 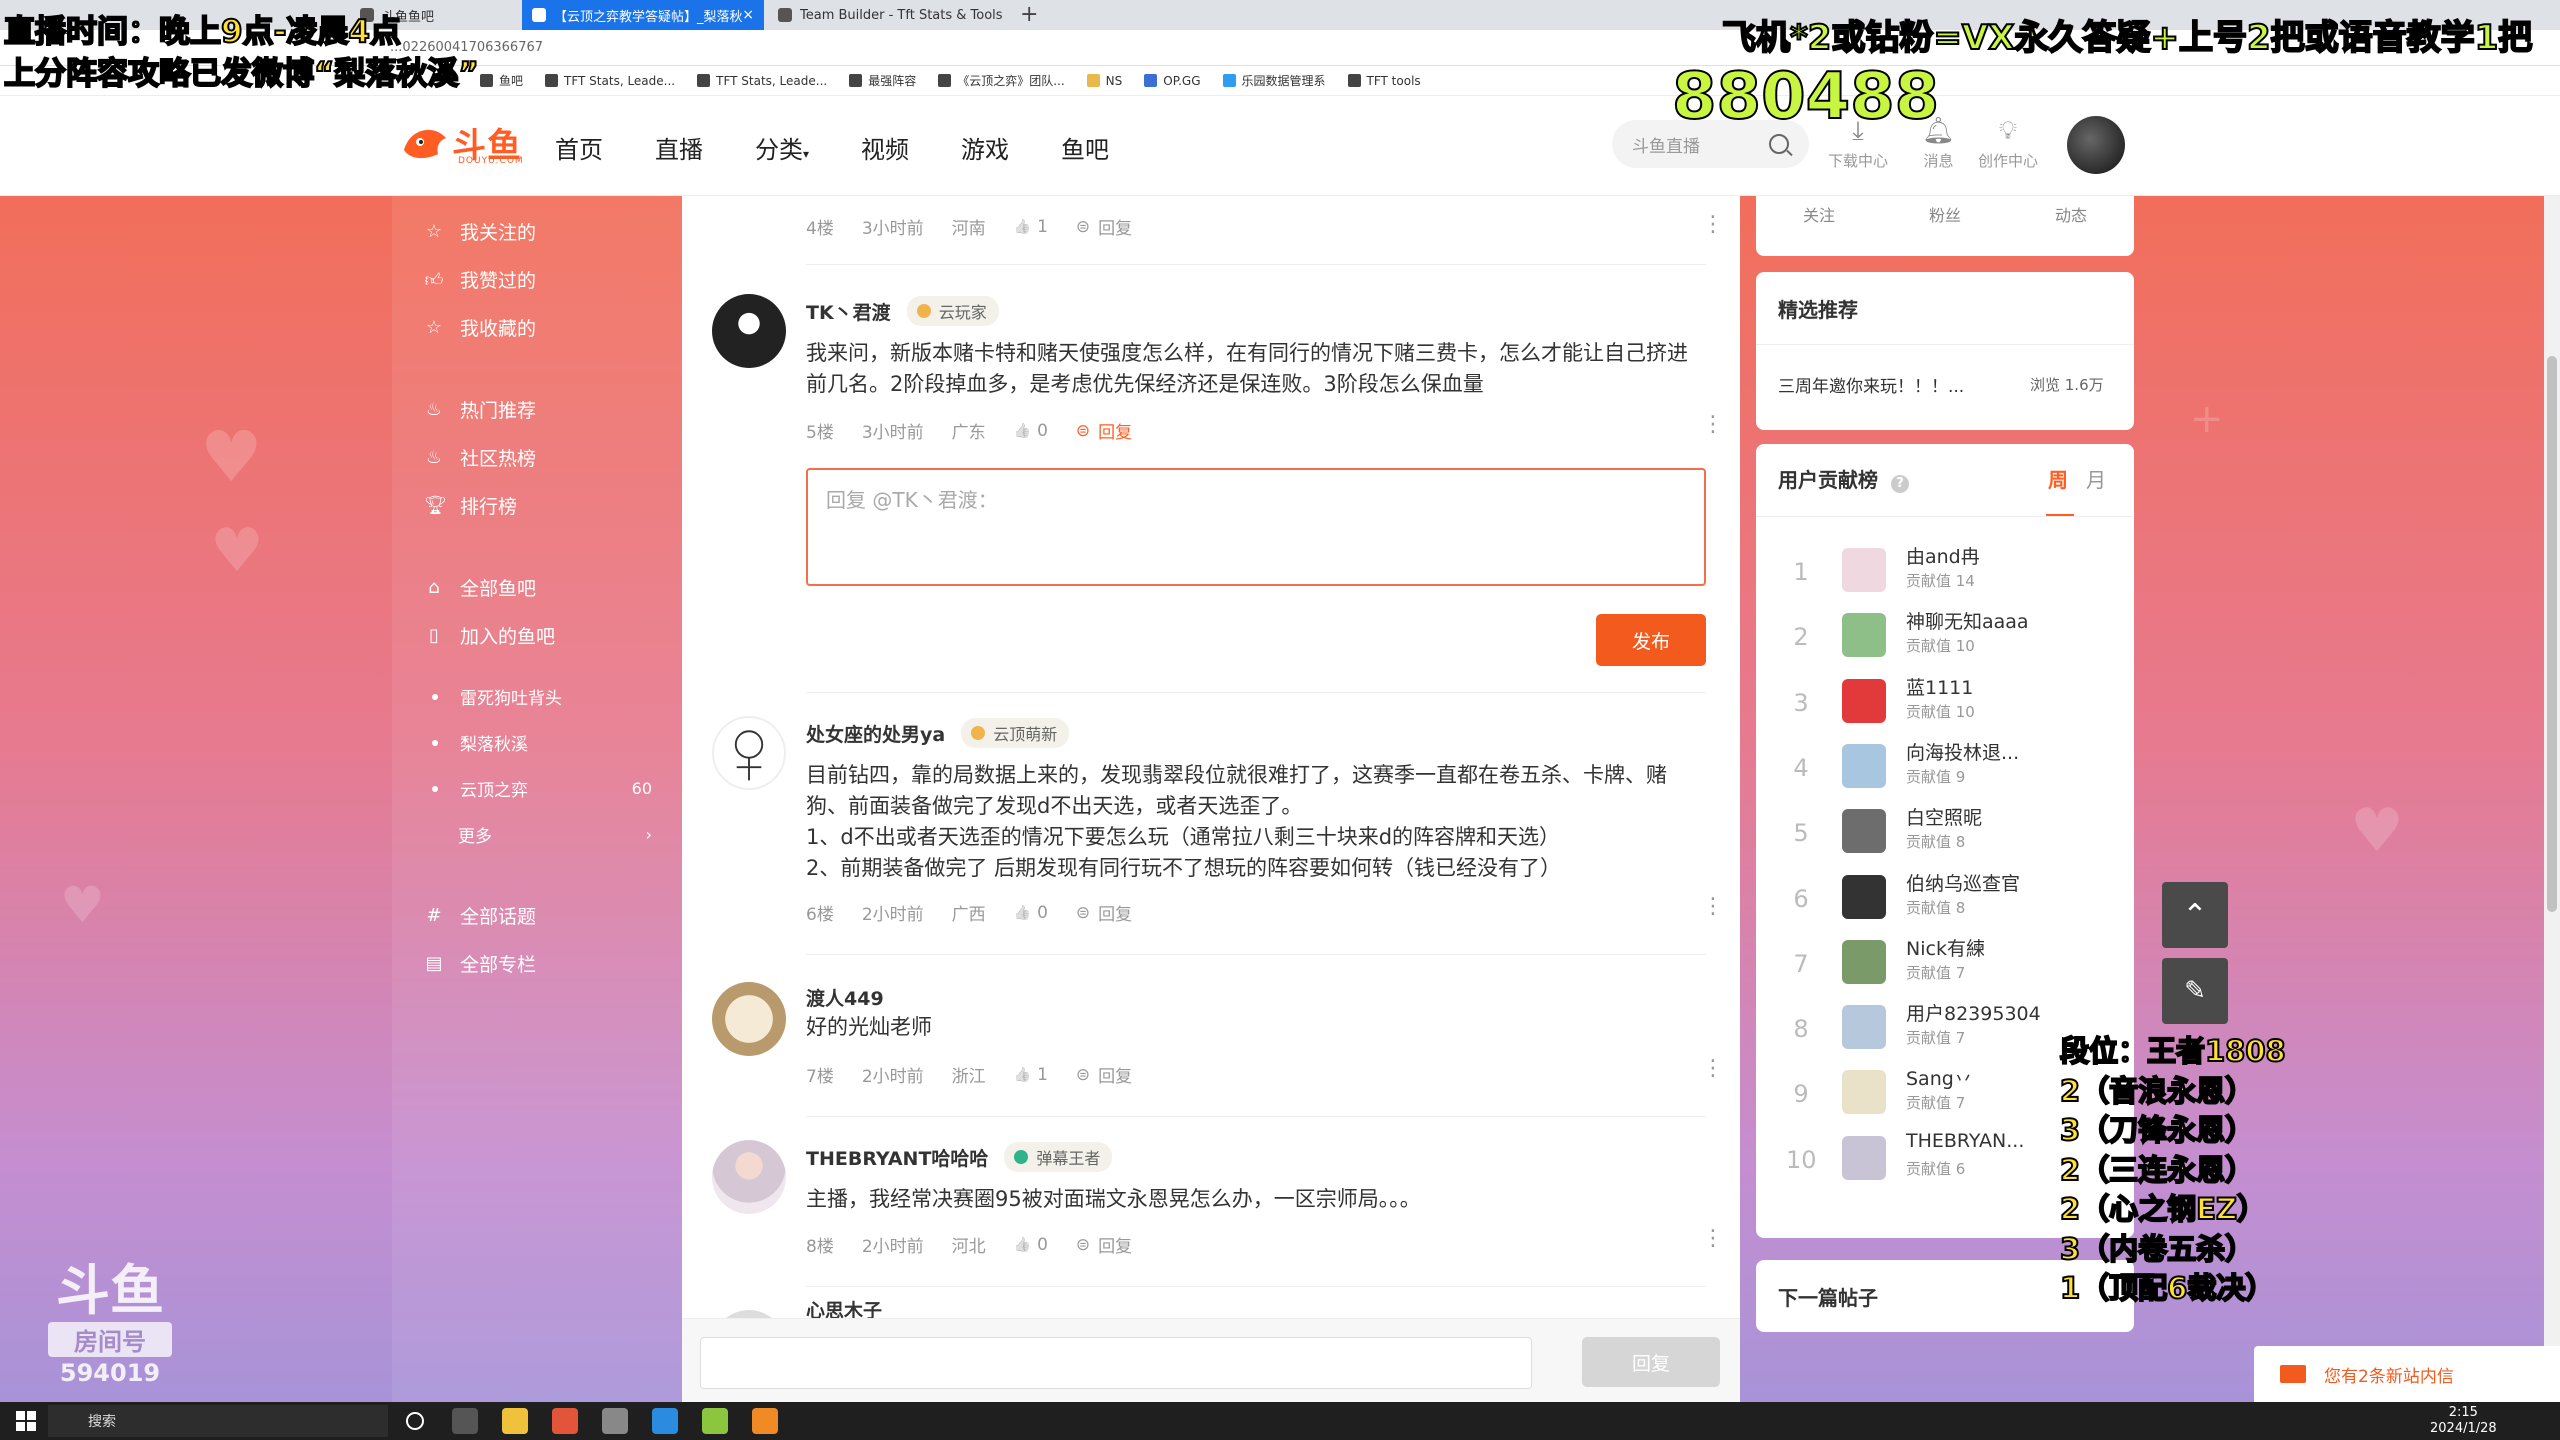 What do you see at coordinates (1939, 1077) in the screenshot?
I see `rank-username: Sang丷` at bounding box center [1939, 1077].